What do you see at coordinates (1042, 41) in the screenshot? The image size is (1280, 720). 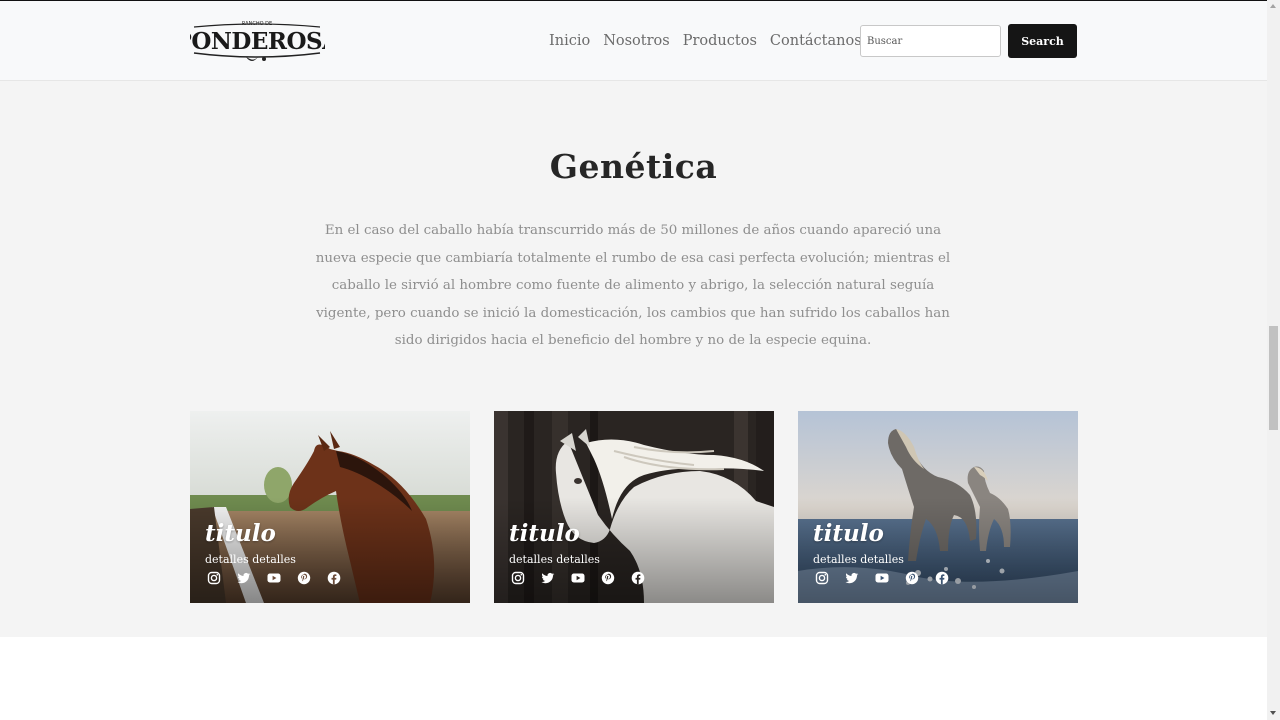 I see `search-button: Search` at bounding box center [1042, 41].